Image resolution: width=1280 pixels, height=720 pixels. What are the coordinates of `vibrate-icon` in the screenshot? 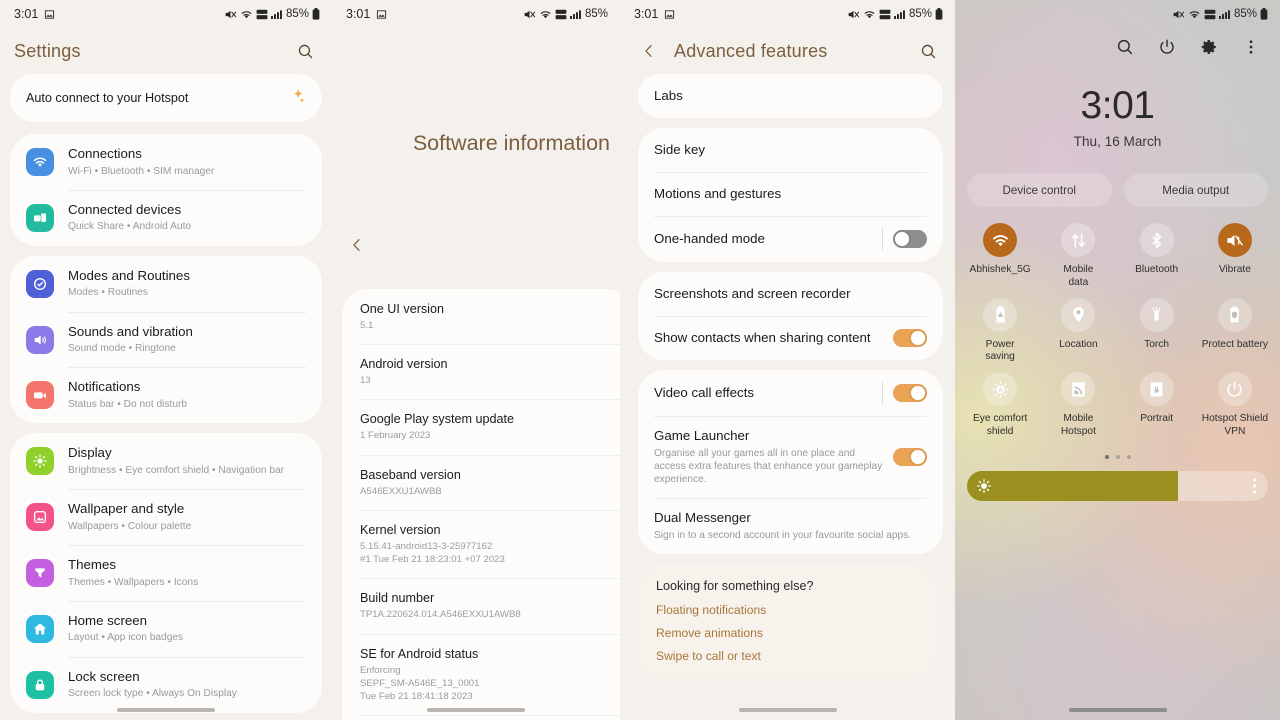 It's located at (1234, 240).